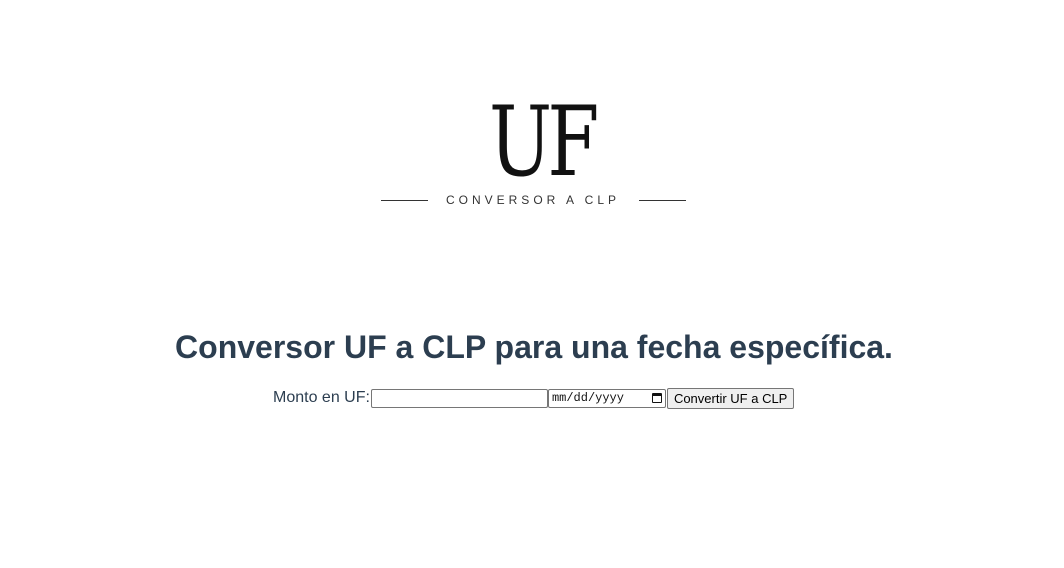 The width and height of the screenshot is (1064, 568). What do you see at coordinates (404, 200) in the screenshot?
I see `logo-divider-left` at bounding box center [404, 200].